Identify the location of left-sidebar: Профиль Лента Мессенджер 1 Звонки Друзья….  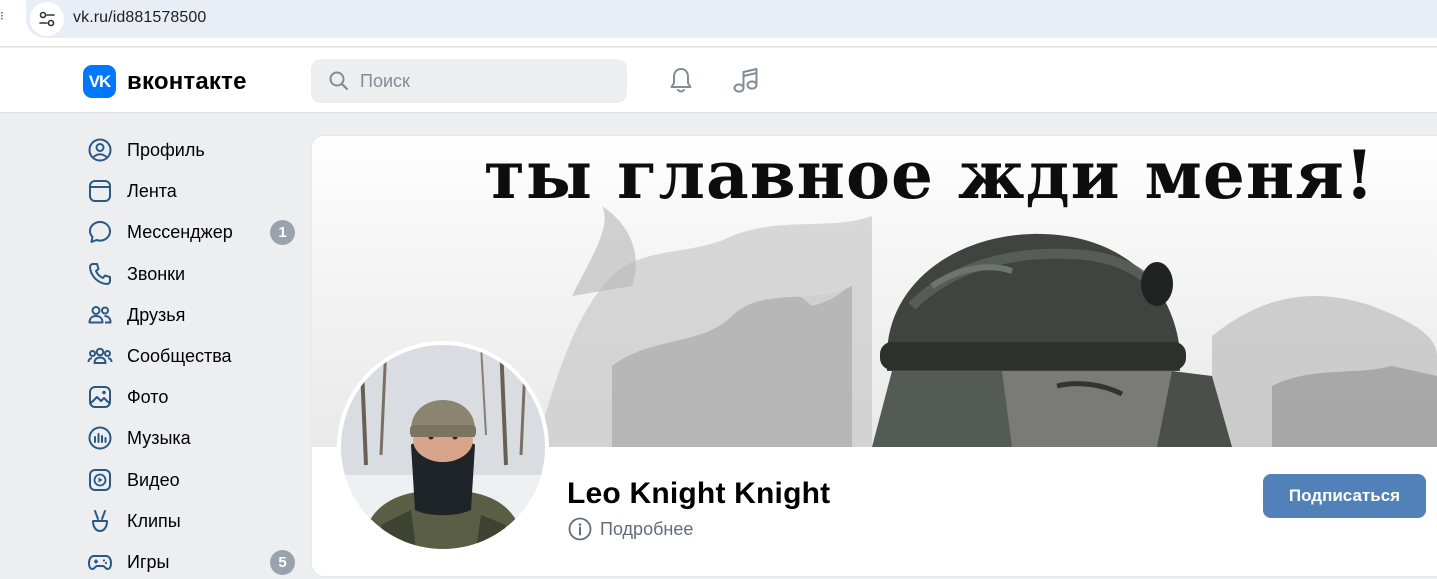
(192, 354).